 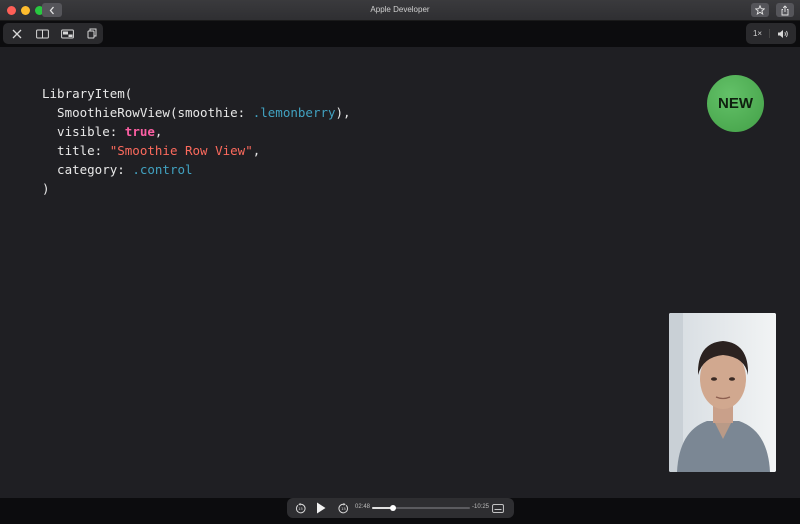 What do you see at coordinates (196, 169) in the screenshot?
I see `code-line: category: .control` at bounding box center [196, 169].